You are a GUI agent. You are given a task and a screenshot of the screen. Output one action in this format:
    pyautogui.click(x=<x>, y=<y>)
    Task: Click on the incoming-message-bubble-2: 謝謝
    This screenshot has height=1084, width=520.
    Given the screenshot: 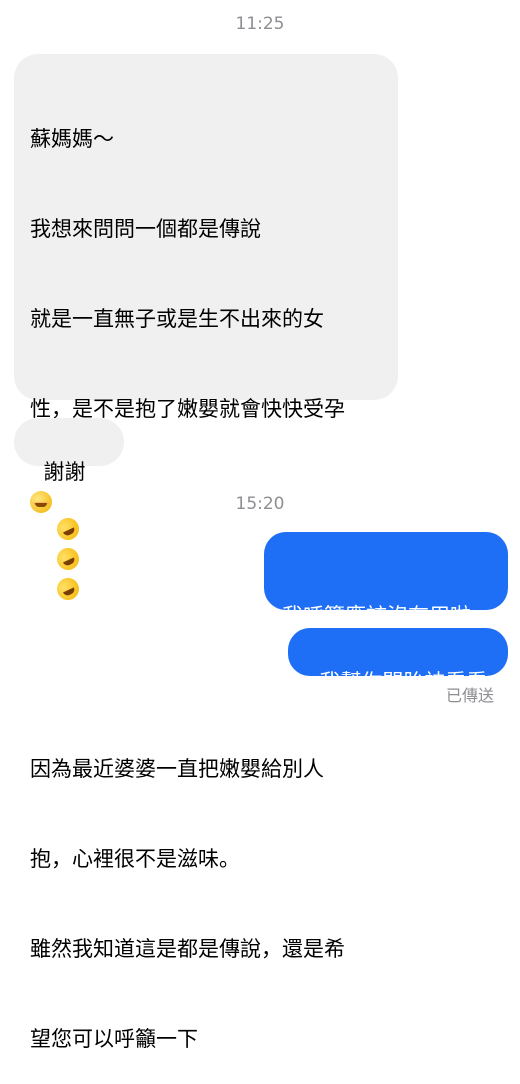 What is the action you would take?
    pyautogui.click(x=69, y=465)
    